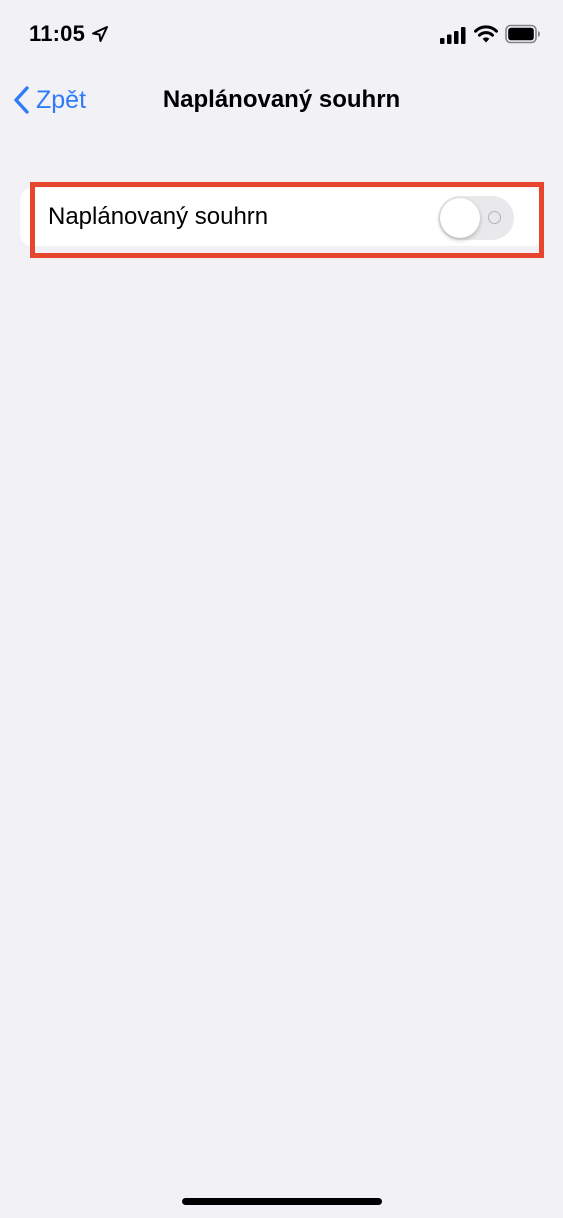  Describe the element at coordinates (281, 35) in the screenshot. I see `status-bar: 11:05` at that location.